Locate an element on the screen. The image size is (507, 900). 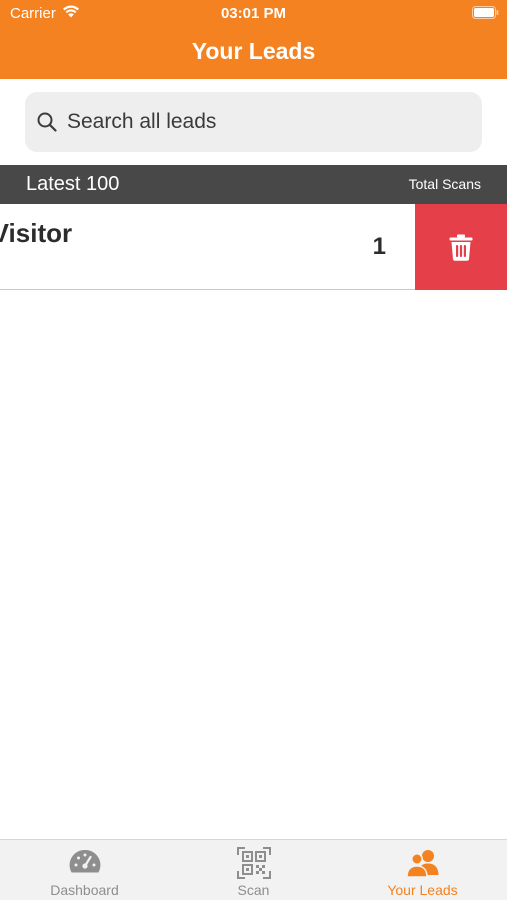
people-icon is located at coordinates (421, 864).